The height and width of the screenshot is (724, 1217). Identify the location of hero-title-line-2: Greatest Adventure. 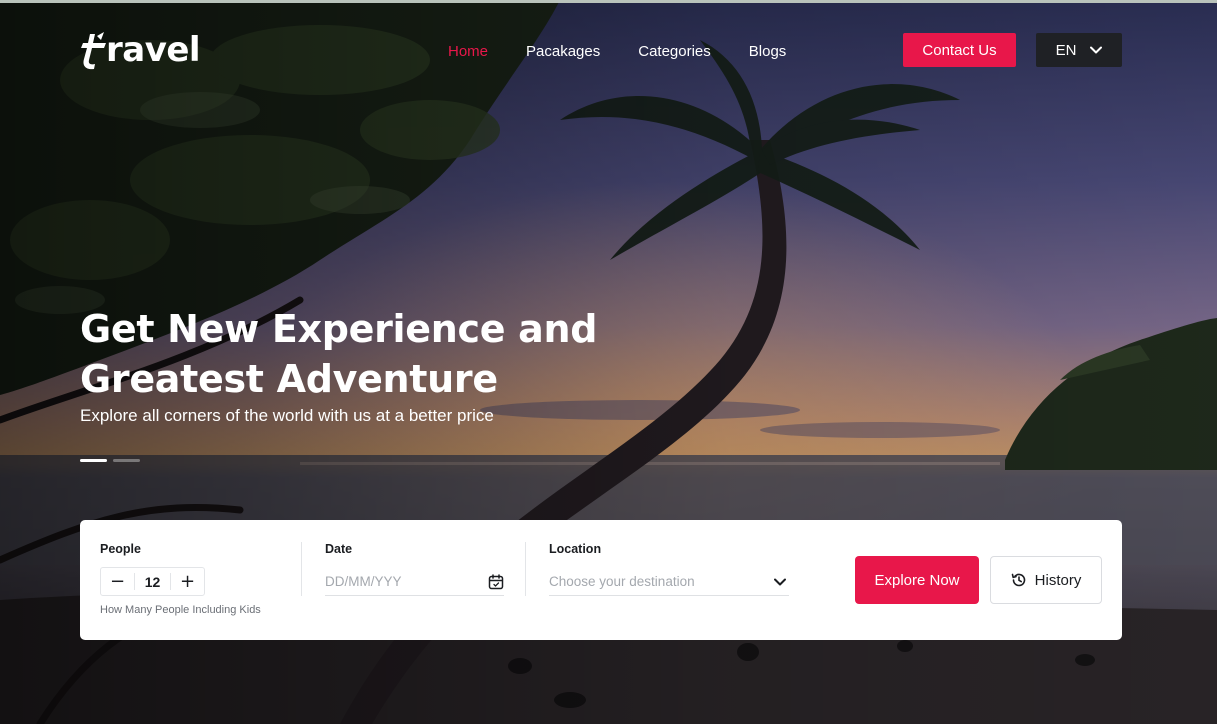
(289, 379).